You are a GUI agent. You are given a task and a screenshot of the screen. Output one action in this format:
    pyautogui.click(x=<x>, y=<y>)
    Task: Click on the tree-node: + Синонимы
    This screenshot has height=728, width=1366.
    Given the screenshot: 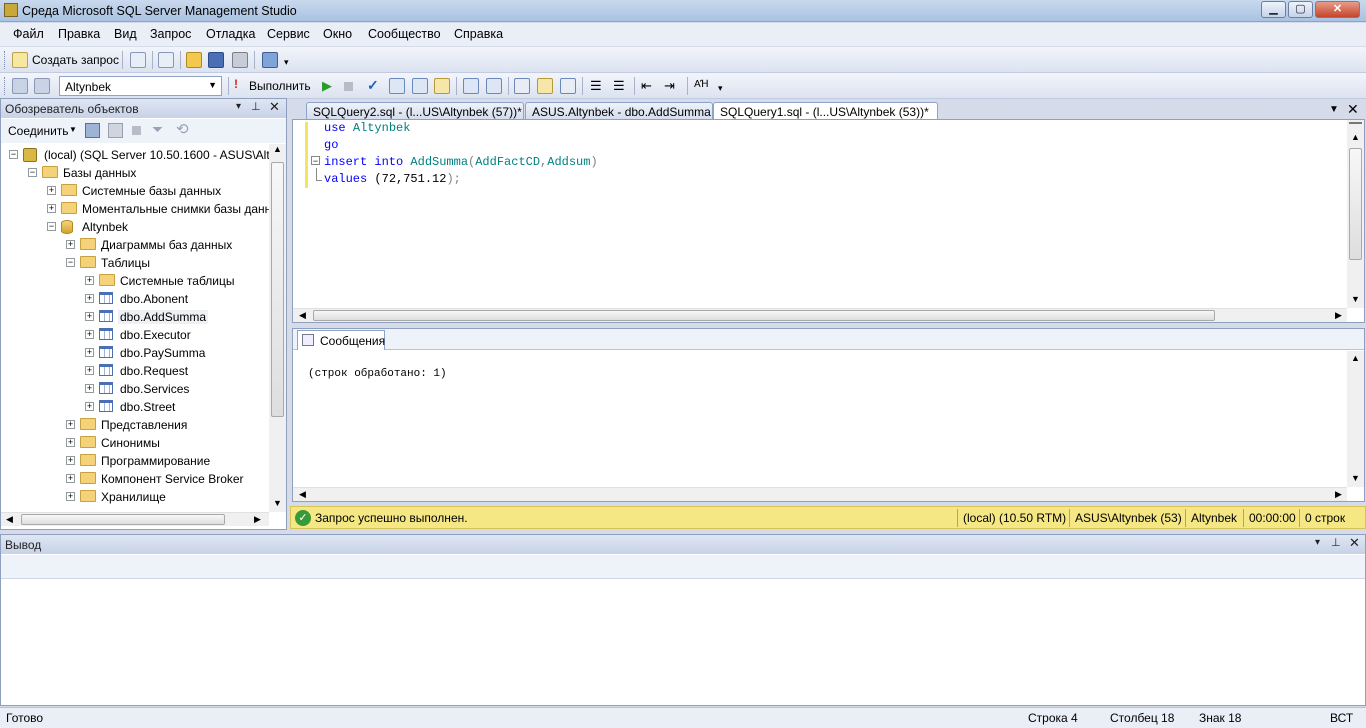 What is the action you would take?
    pyautogui.click(x=135, y=443)
    